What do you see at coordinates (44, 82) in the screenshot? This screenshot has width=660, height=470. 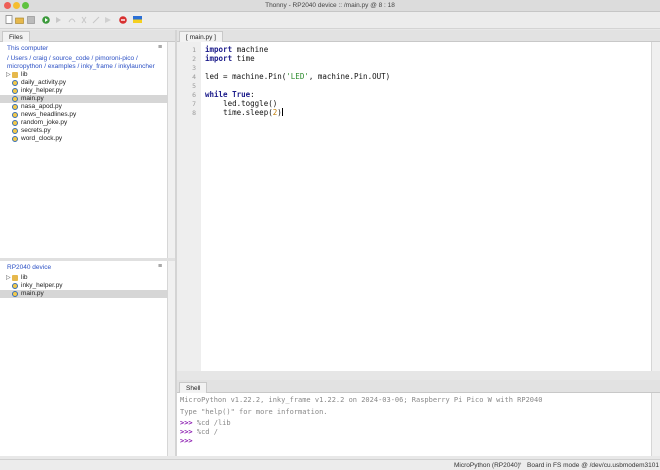 I see `file-name: daily_activity.py` at bounding box center [44, 82].